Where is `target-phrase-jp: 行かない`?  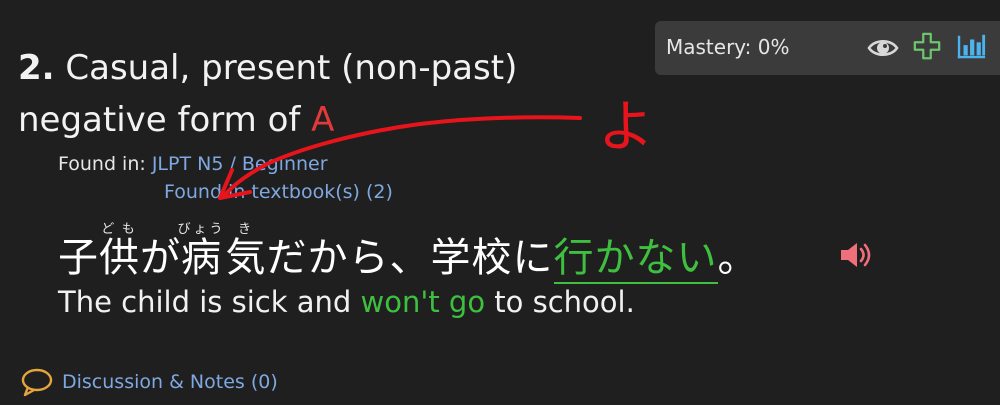 target-phrase-jp: 行かない is located at coordinates (635, 259).